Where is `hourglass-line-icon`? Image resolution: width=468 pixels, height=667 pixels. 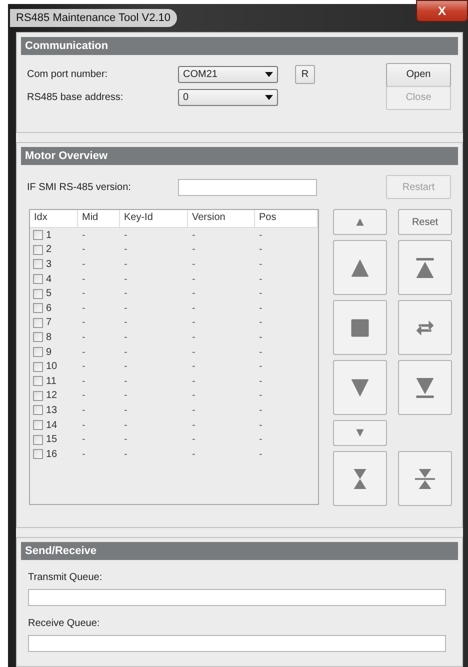 hourglass-line-icon is located at coordinates (425, 478).